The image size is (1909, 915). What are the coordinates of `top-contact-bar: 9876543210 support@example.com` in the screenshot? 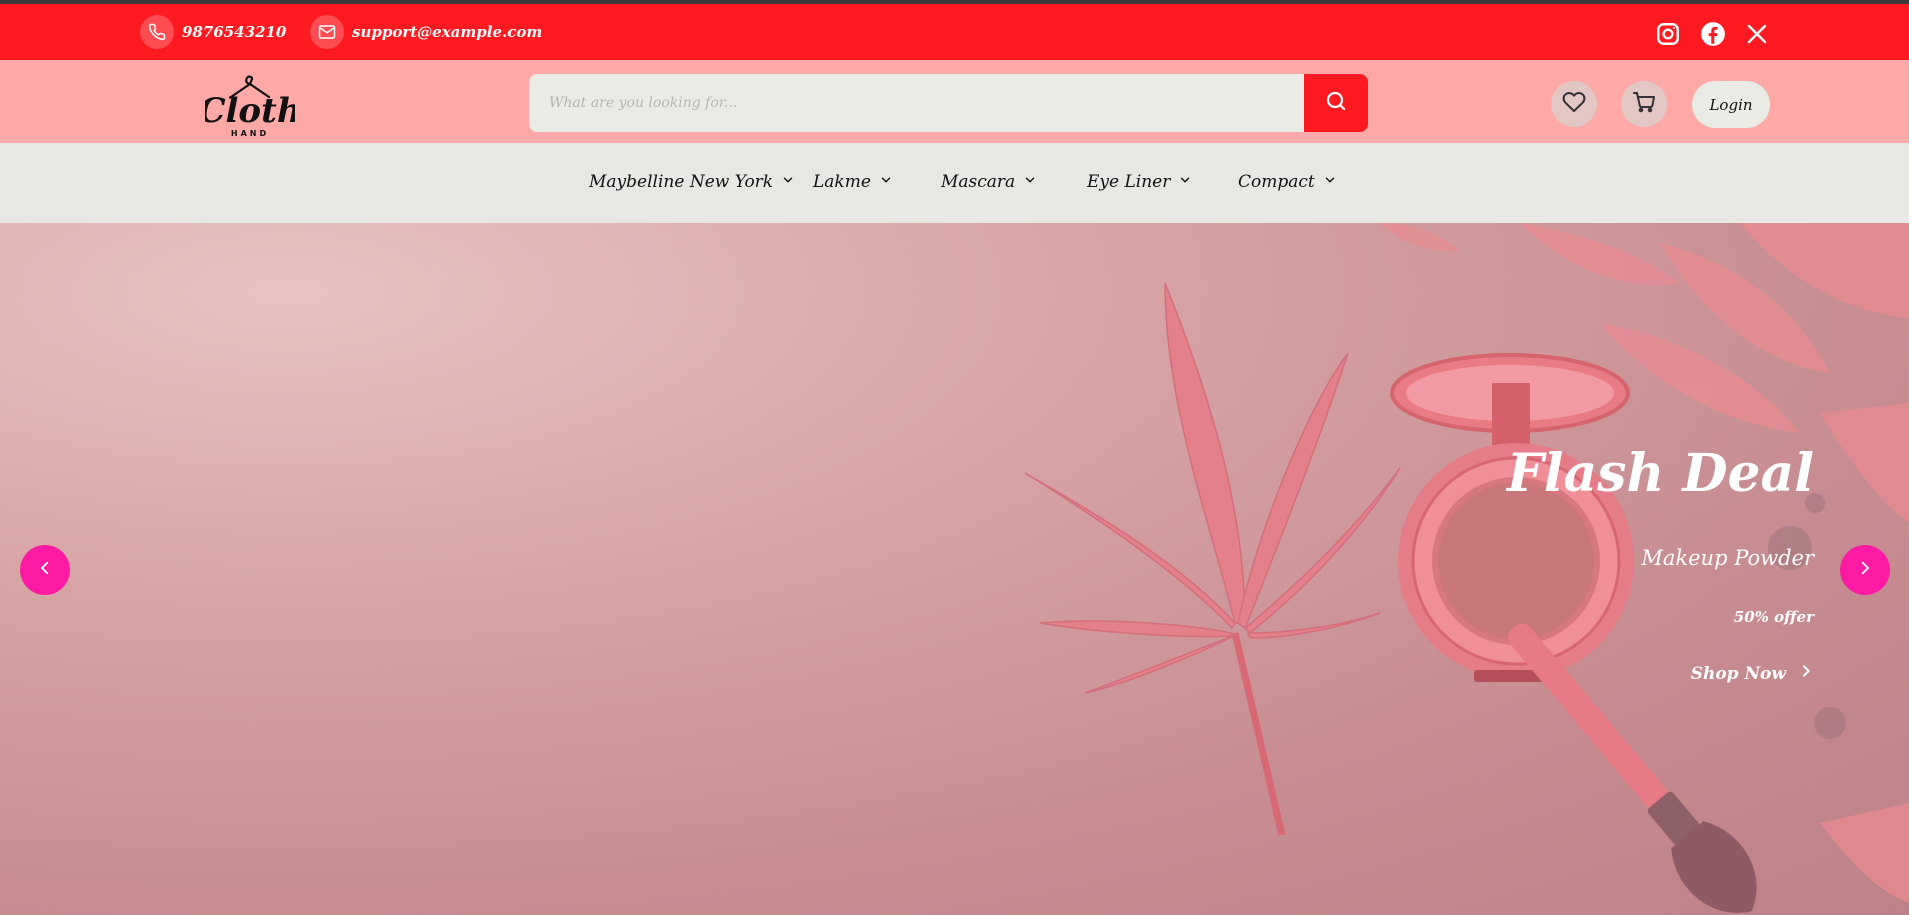 It's located at (954, 32).